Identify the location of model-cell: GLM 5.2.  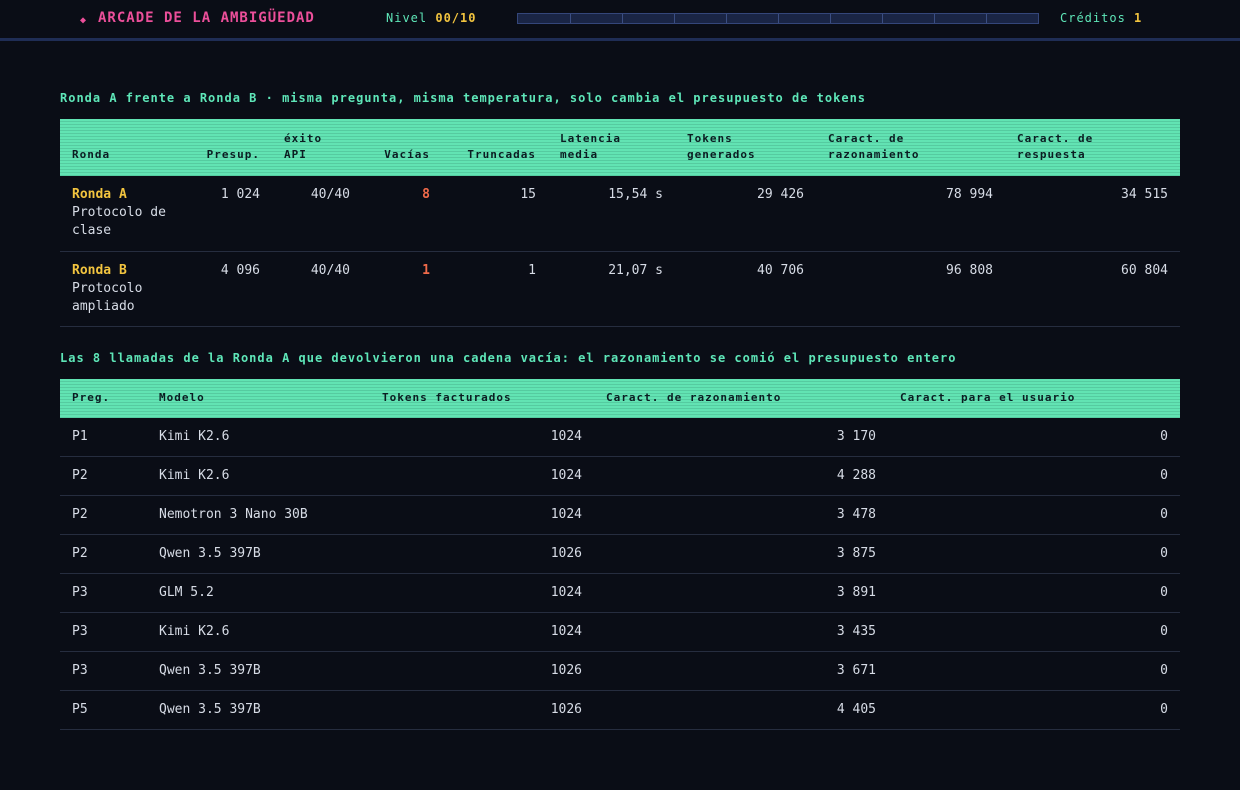
(258, 593).